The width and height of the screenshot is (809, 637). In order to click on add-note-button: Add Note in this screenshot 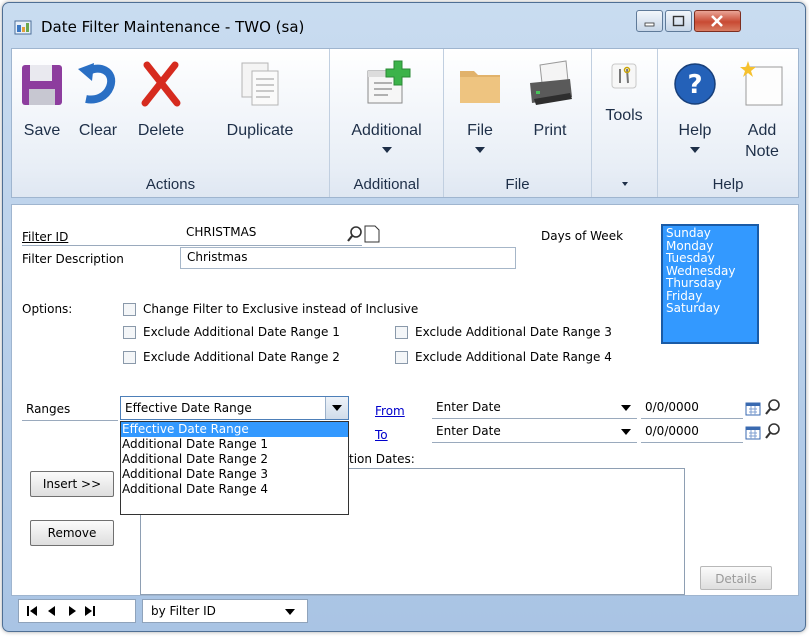, I will do `click(762, 110)`.